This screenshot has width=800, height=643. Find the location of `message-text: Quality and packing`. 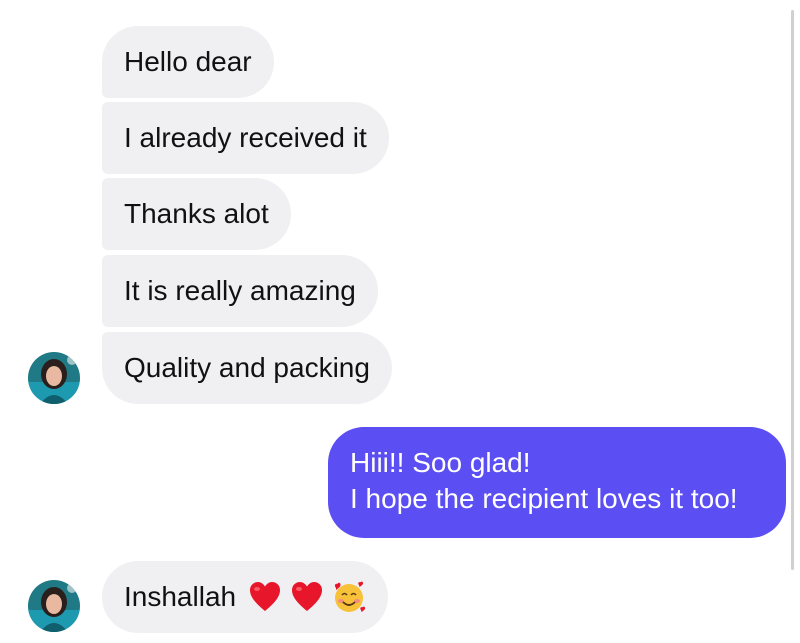

message-text: Quality and packing is located at coordinates (247, 367).